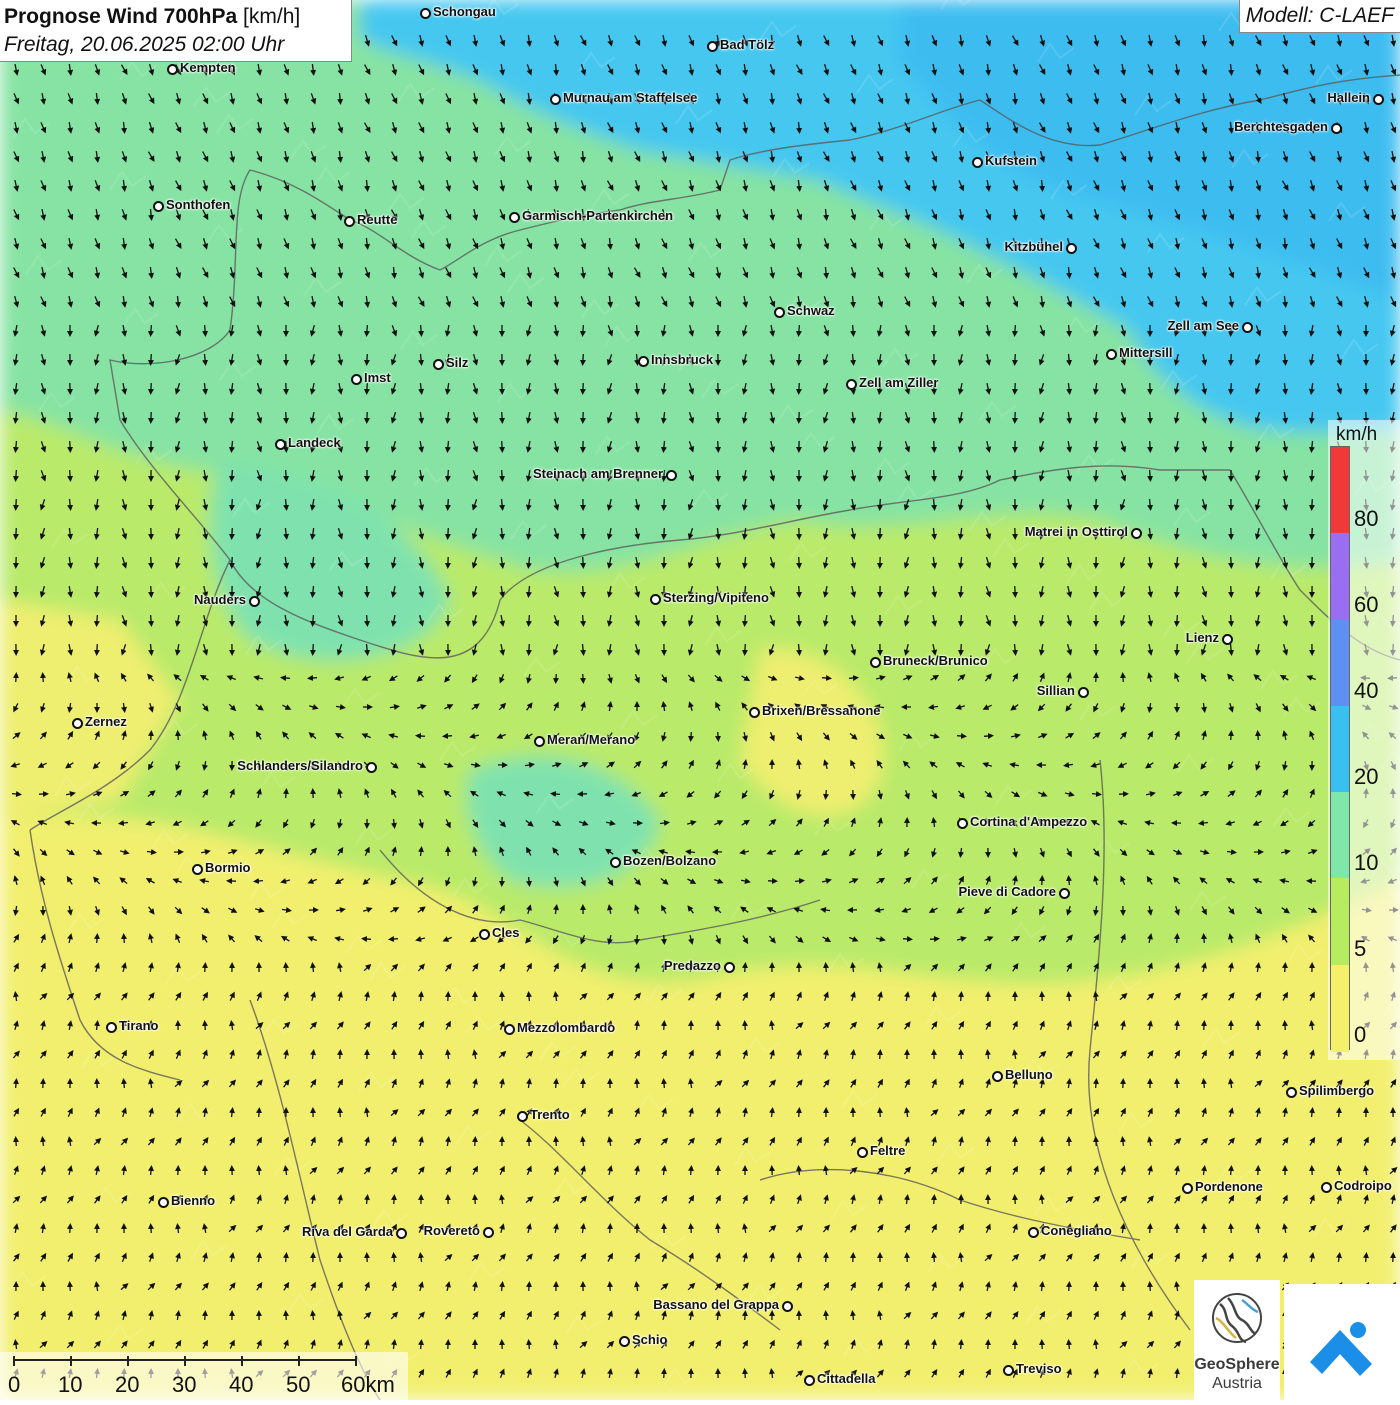 Image resolution: width=1400 pixels, height=1405 pixels. I want to click on city-label: Sillian, so click(1056, 690).